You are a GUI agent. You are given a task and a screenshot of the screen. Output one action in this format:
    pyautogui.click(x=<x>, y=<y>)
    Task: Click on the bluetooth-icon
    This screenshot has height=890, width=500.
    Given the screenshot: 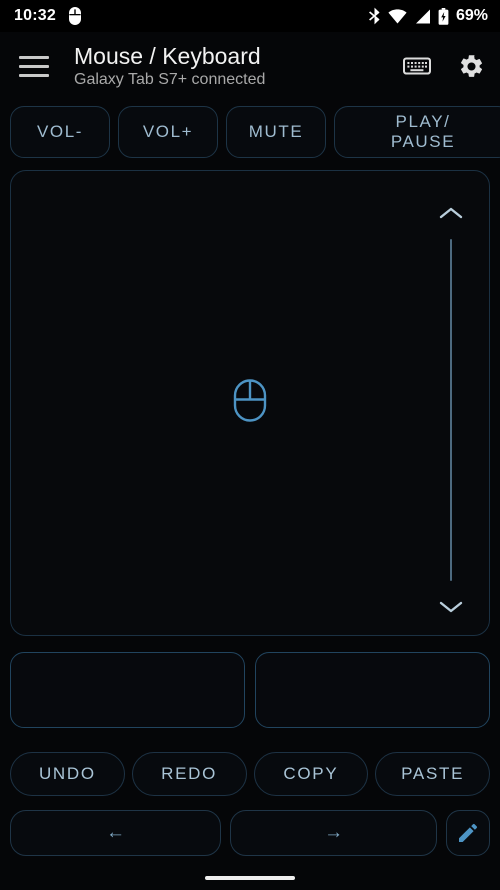 What is the action you would take?
    pyautogui.click(x=374, y=16)
    